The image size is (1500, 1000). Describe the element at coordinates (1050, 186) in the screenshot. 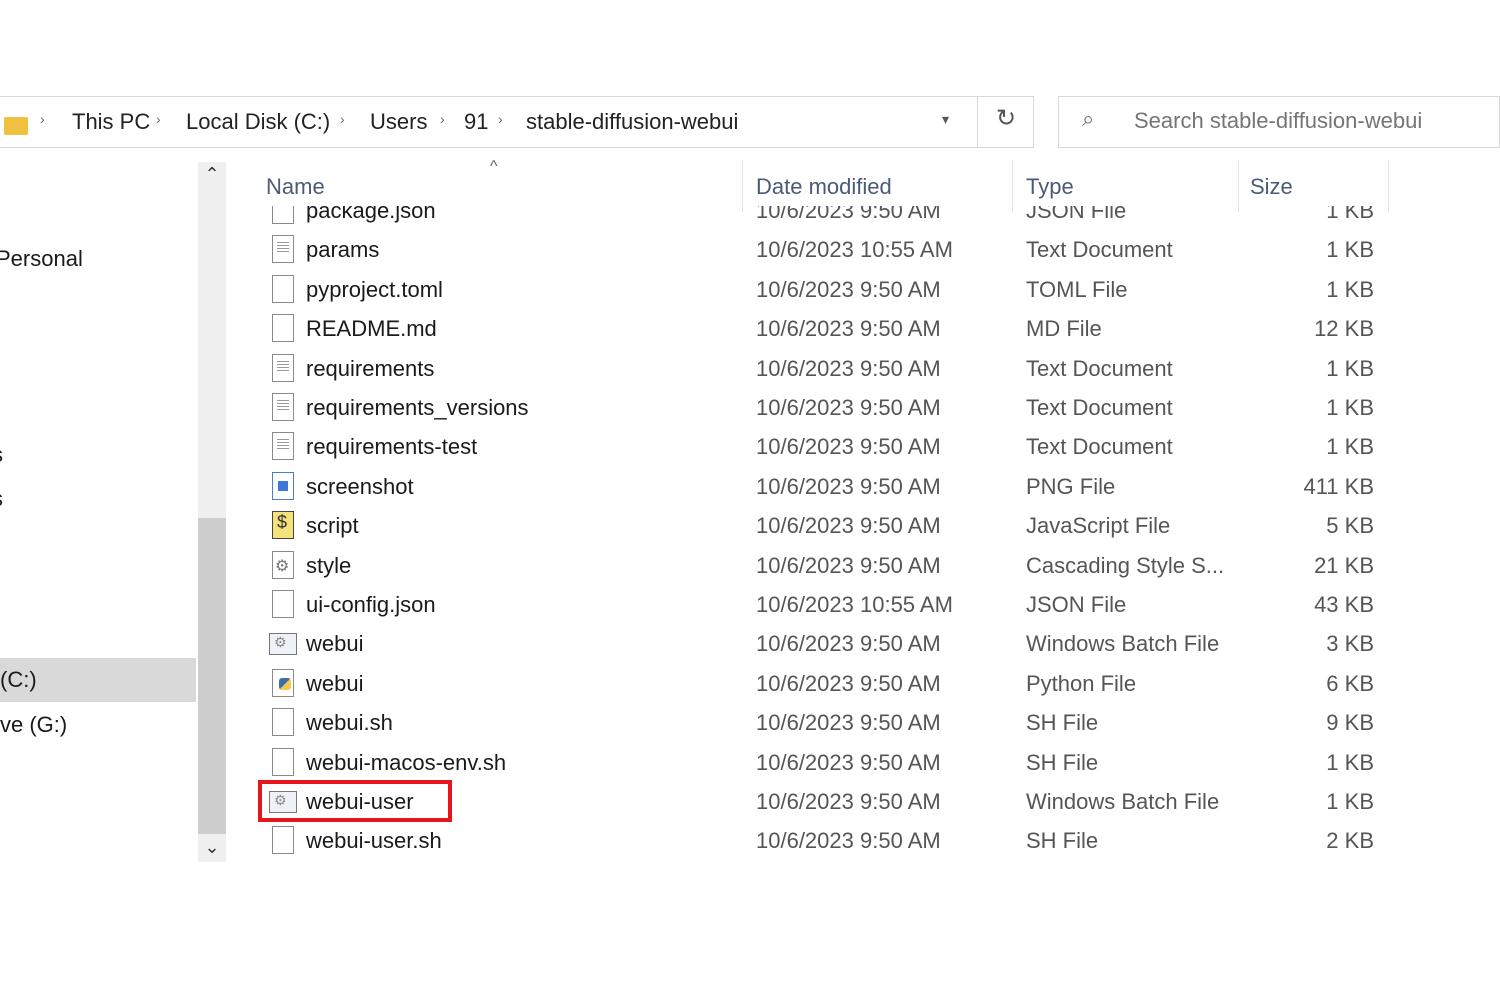

I see `column-label: Type` at that location.